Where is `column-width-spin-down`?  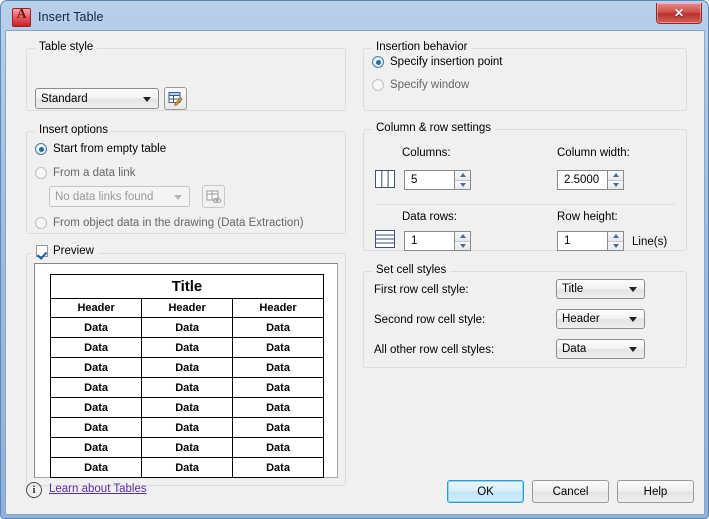 column-width-spin-down is located at coordinates (615, 184).